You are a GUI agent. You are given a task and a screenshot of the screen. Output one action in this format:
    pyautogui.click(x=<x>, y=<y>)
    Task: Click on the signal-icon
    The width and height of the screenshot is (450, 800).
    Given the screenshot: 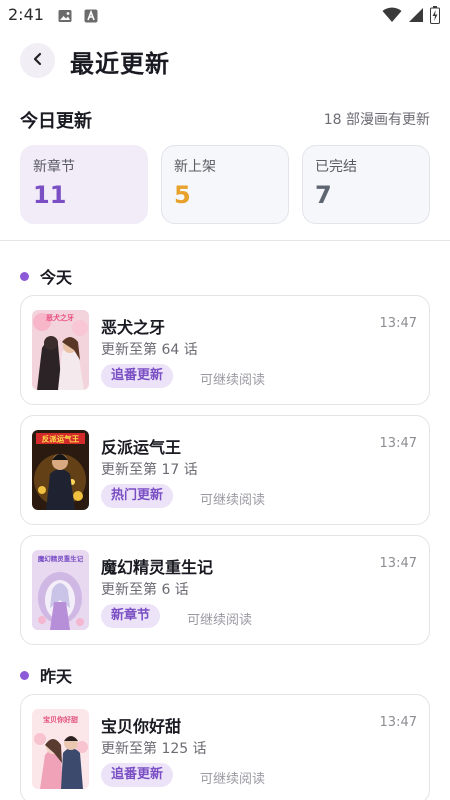 What is the action you would take?
    pyautogui.click(x=416, y=17)
    